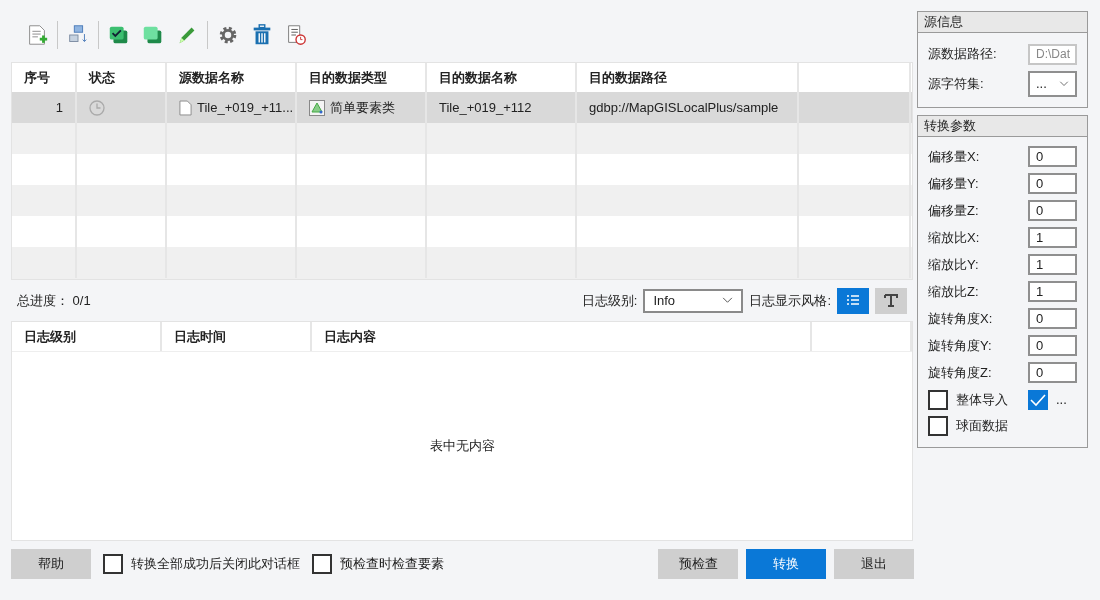 The height and width of the screenshot is (600, 1100). What do you see at coordinates (59, 107) in the screenshot?
I see `table-cell-text: 1` at bounding box center [59, 107].